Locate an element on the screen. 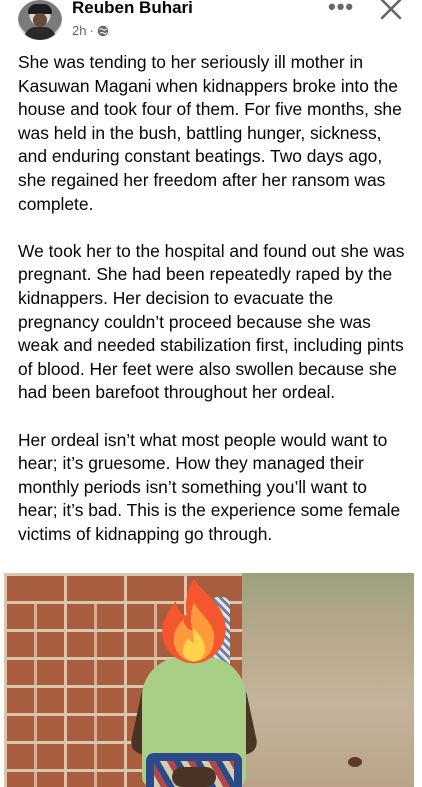  fire-emoji-icon is located at coordinates (194, 621).